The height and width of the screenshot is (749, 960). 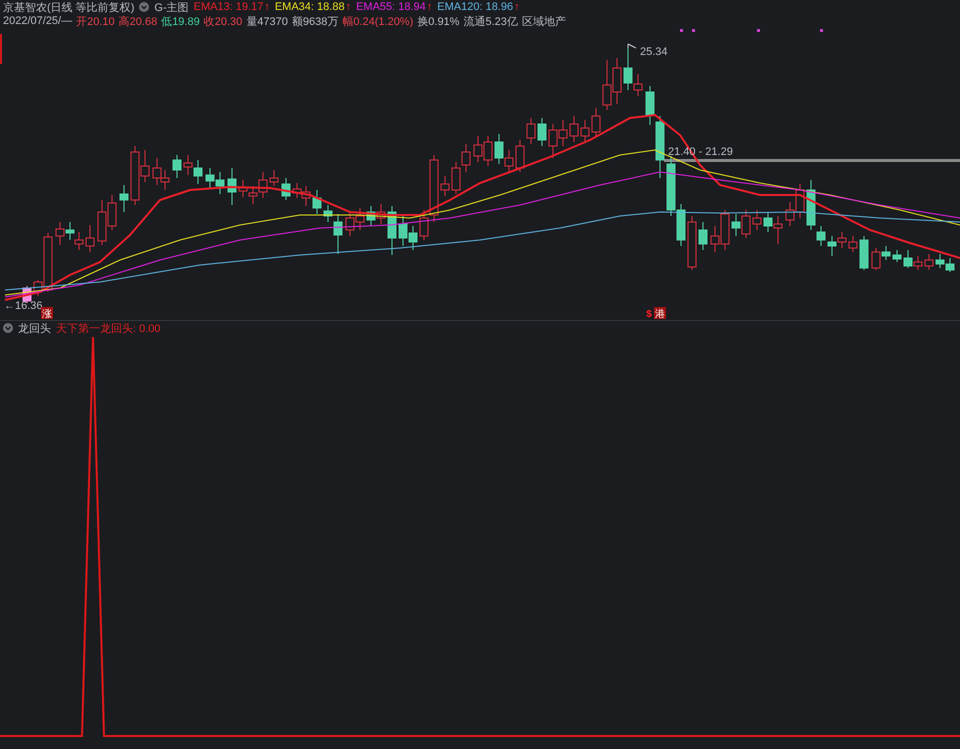 What do you see at coordinates (138, 21) in the screenshot?
I see `quote-value: 高20.68` at bounding box center [138, 21].